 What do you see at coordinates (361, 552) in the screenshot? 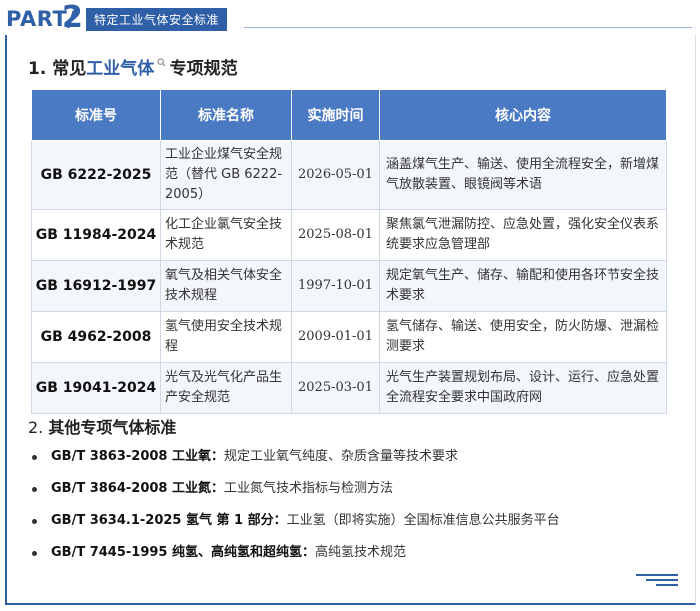
I see `item-desc: 高纯氢技术规范` at bounding box center [361, 552].